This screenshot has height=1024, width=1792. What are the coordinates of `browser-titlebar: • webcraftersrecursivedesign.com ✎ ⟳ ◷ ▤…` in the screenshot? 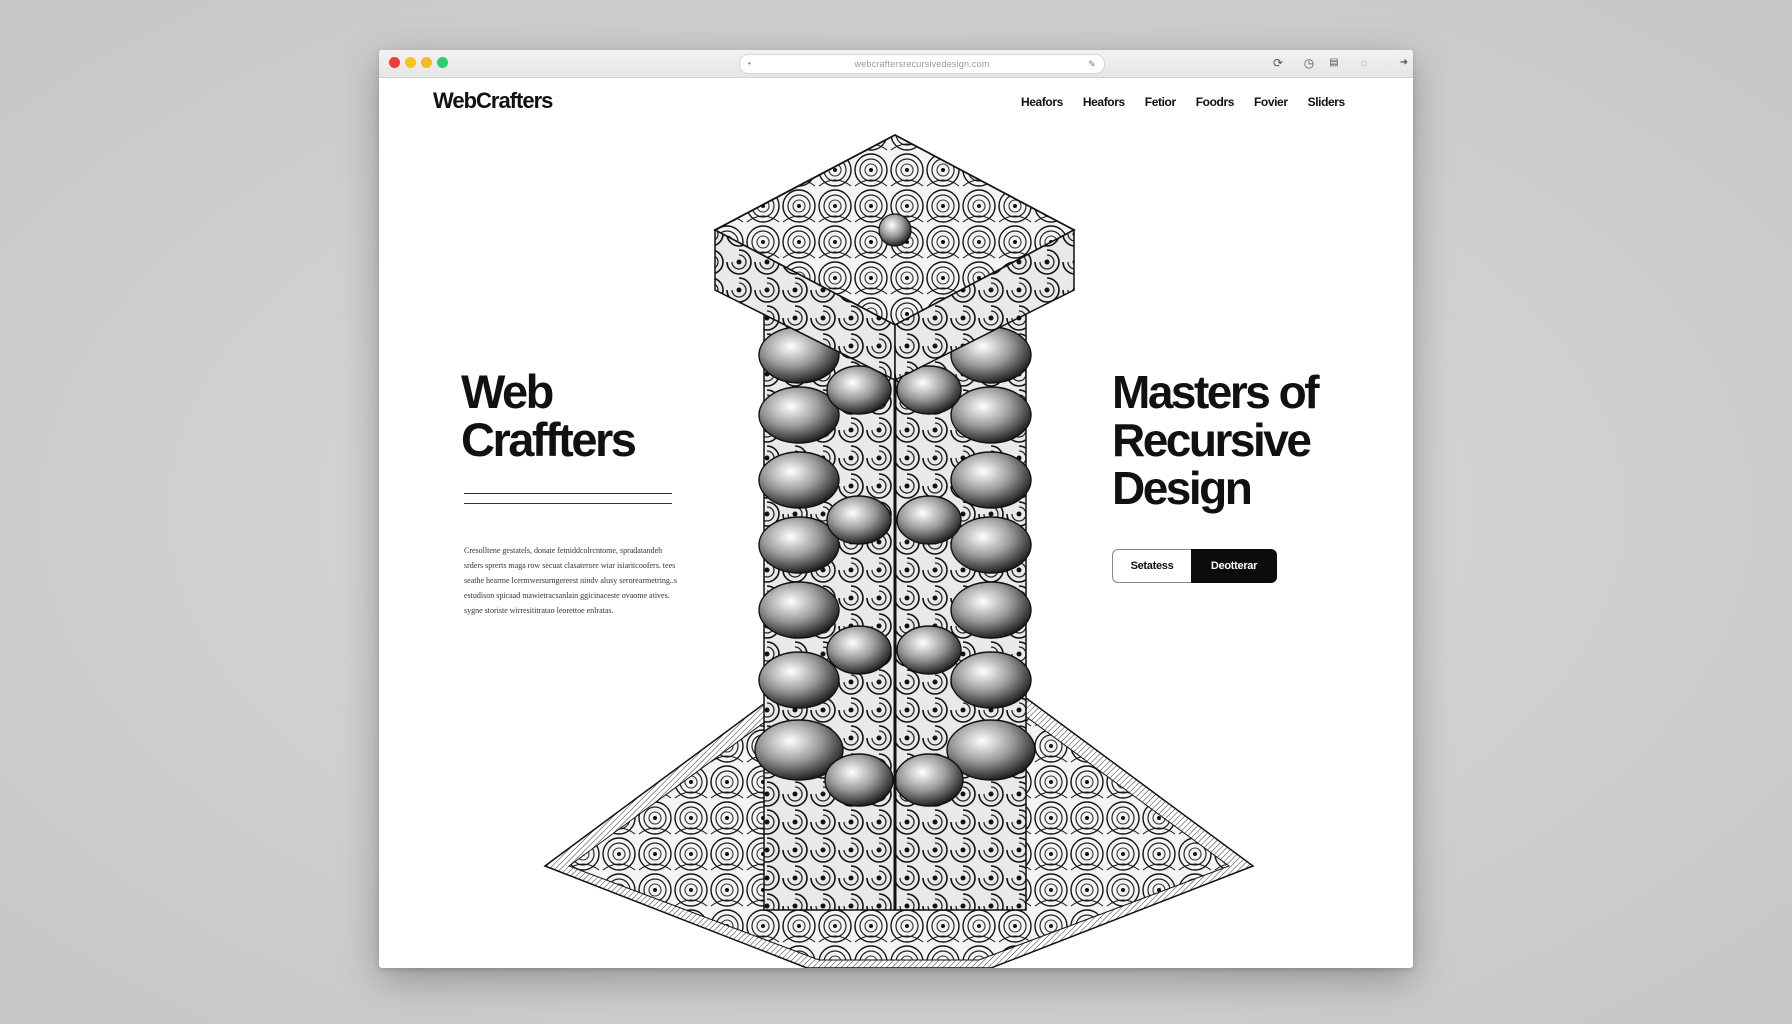 It's located at (896, 64).